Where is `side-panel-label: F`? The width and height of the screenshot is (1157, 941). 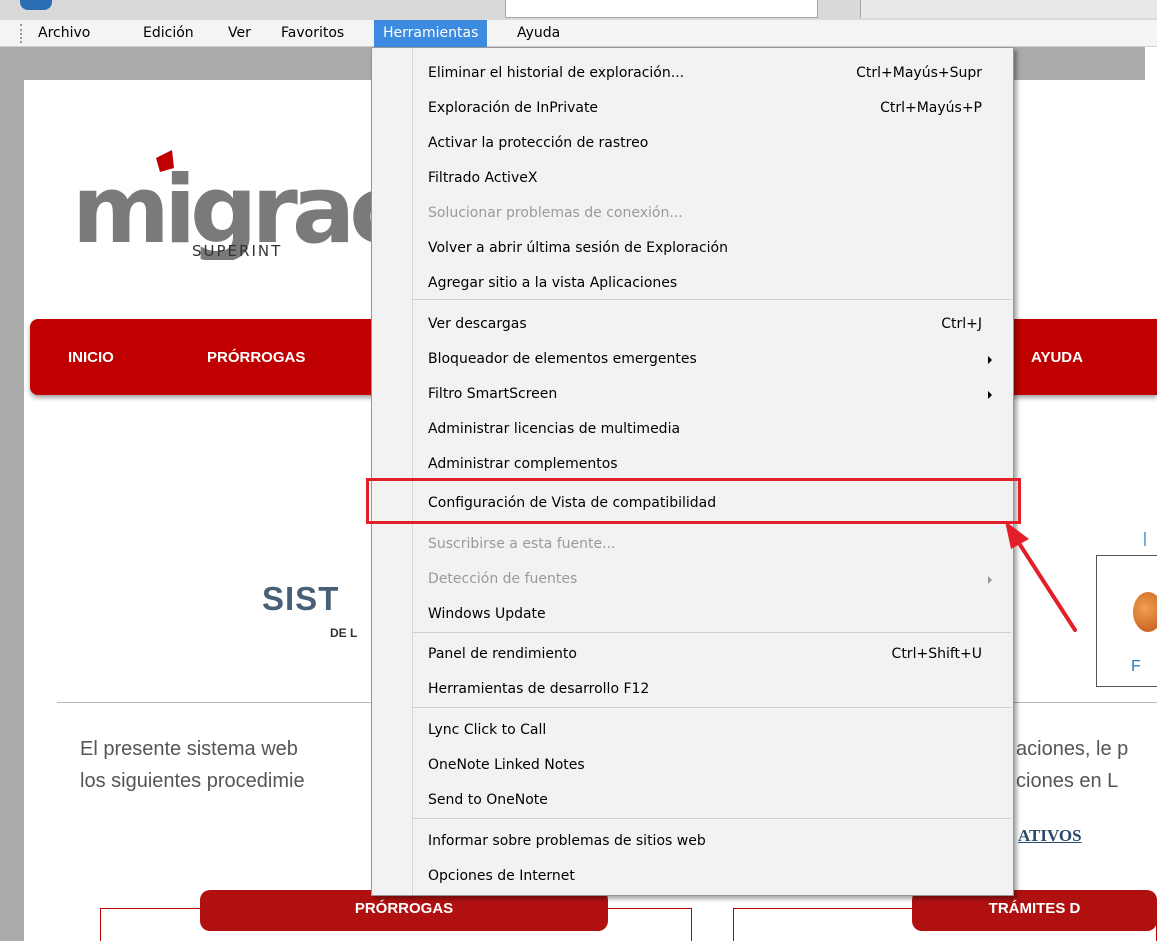 side-panel-label: F is located at coordinates (1136, 666).